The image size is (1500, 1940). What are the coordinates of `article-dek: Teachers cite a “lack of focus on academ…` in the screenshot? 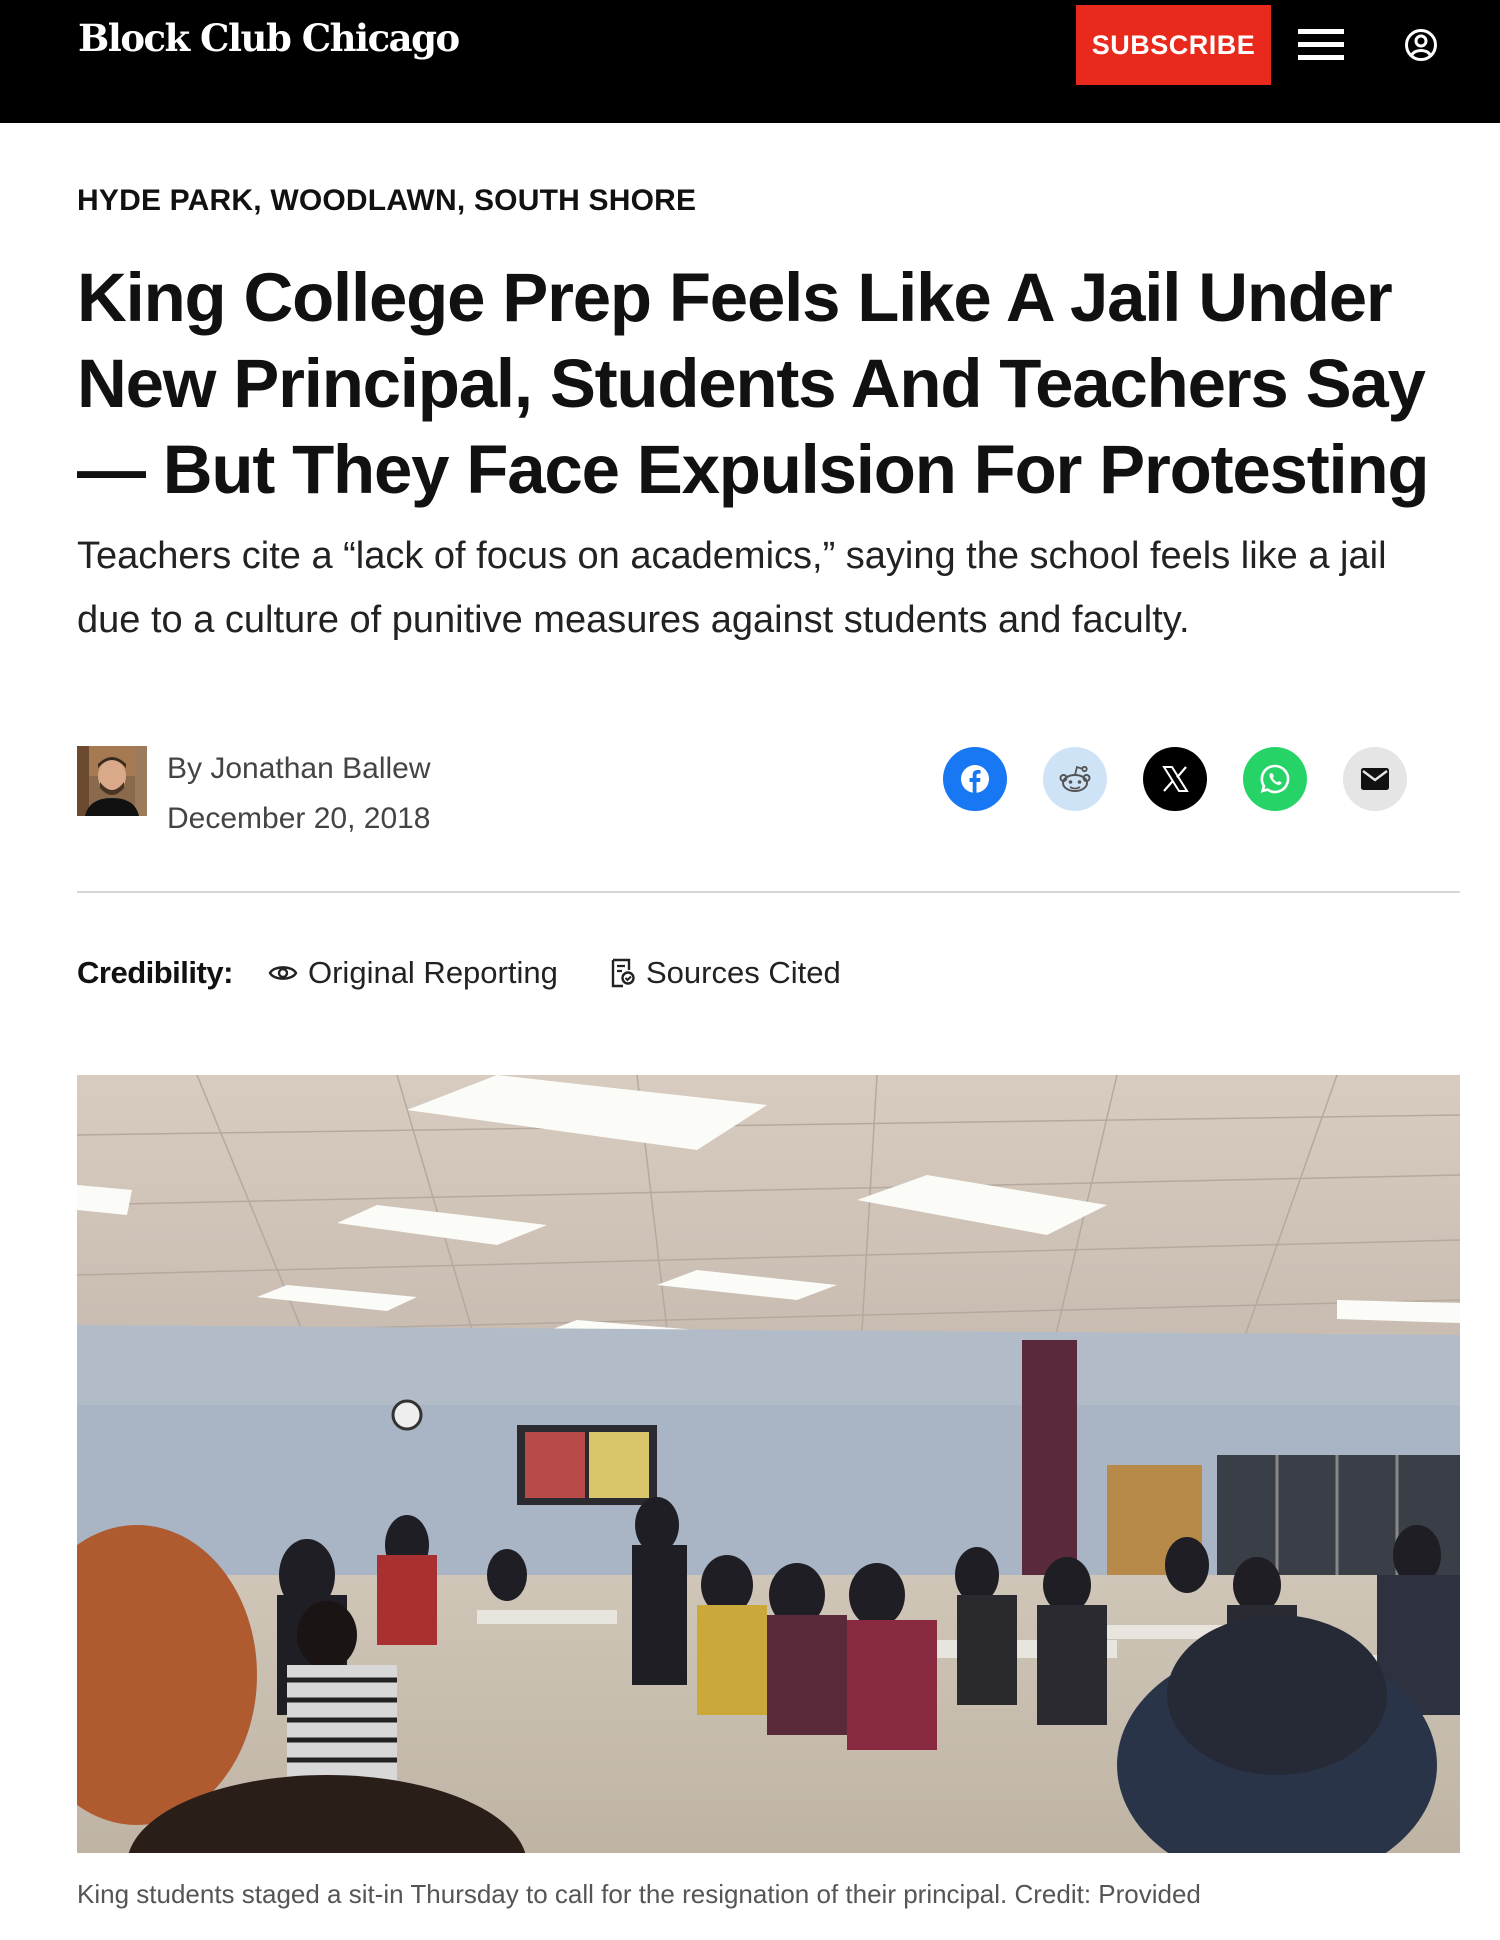 It's located at (732, 588).